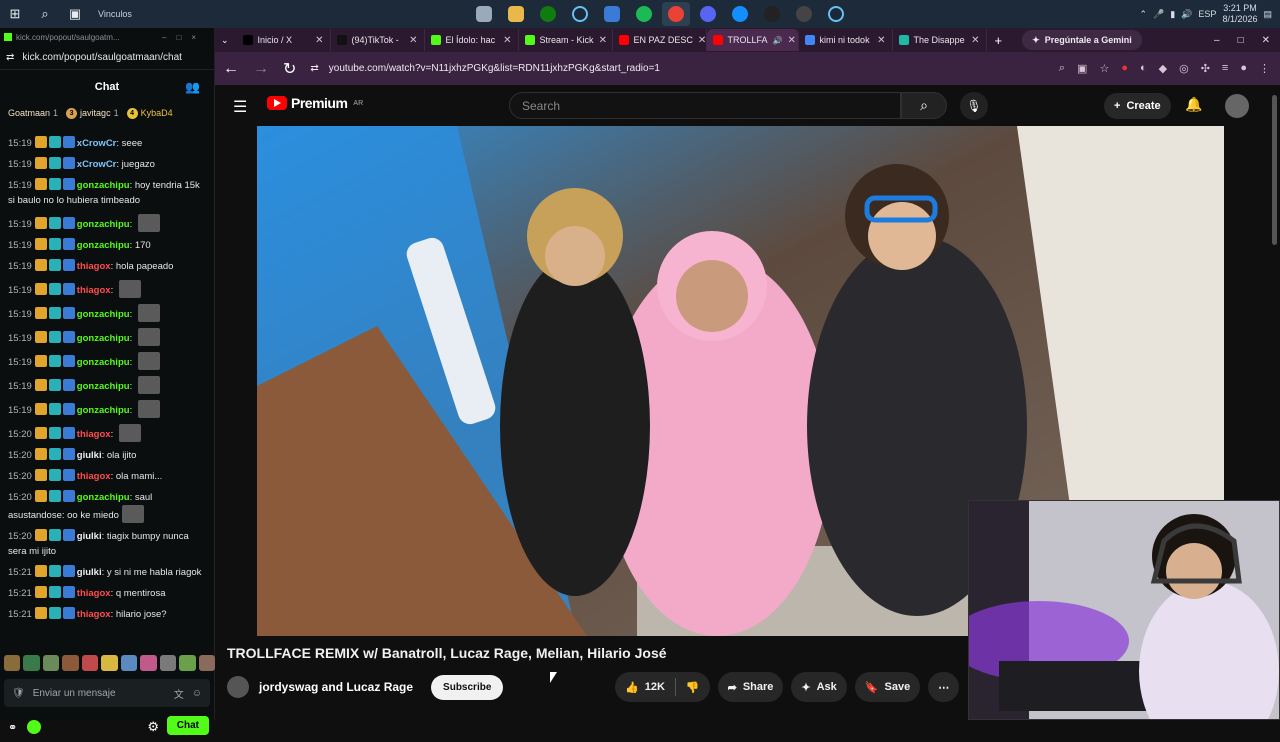 The image size is (1280, 742). What do you see at coordinates (315, 103) in the screenshot?
I see `youtube-logo: Premium AR` at bounding box center [315, 103].